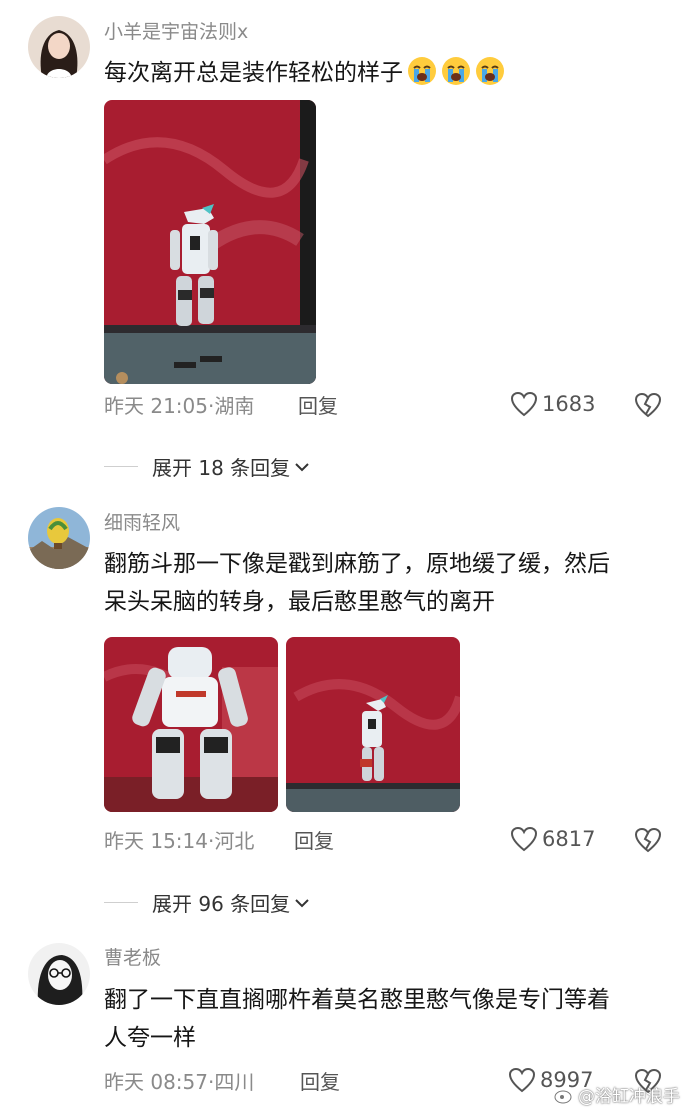 This screenshot has height=1115, width=690. I want to click on comment-text: 翻筋斗那一下像是戳到麻筋了，原地缓了缓，然后 呆头呆脑的转身，最后憨里憨气的离开, so click(384, 583).